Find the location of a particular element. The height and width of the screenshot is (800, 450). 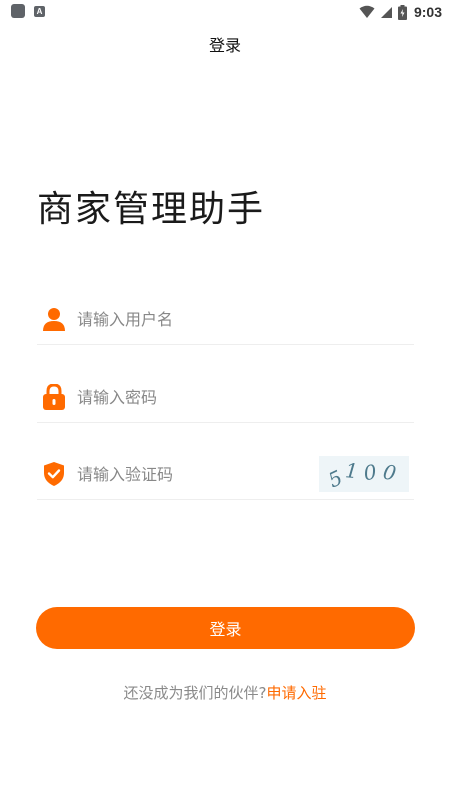

status-indicators: 9:03 is located at coordinates (400, 12).